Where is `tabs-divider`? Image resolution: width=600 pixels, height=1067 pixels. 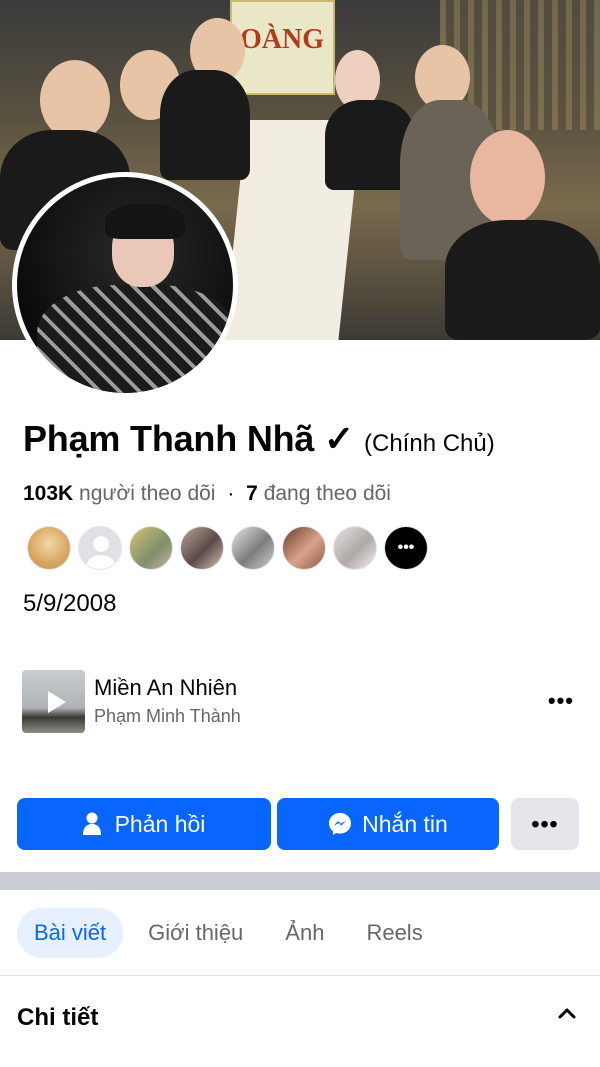
tabs-divider is located at coordinates (300, 975).